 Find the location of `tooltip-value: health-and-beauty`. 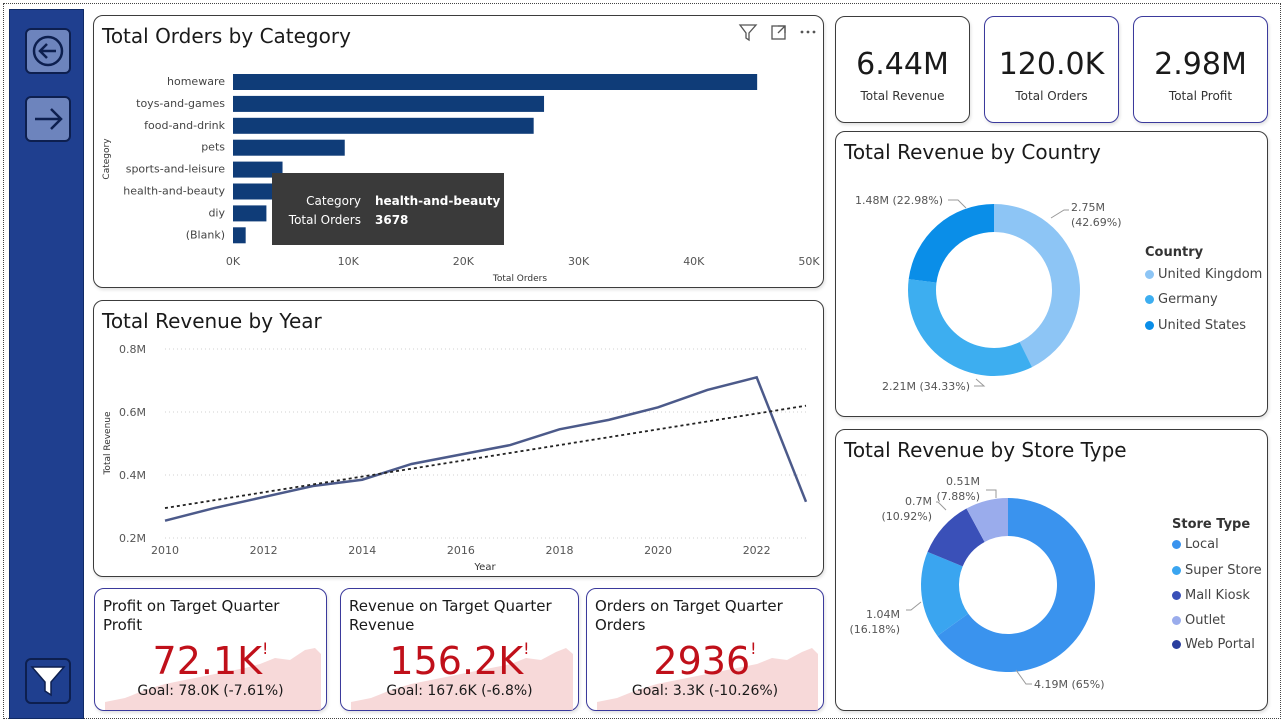

tooltip-value: health-and-beauty is located at coordinates (438, 201).